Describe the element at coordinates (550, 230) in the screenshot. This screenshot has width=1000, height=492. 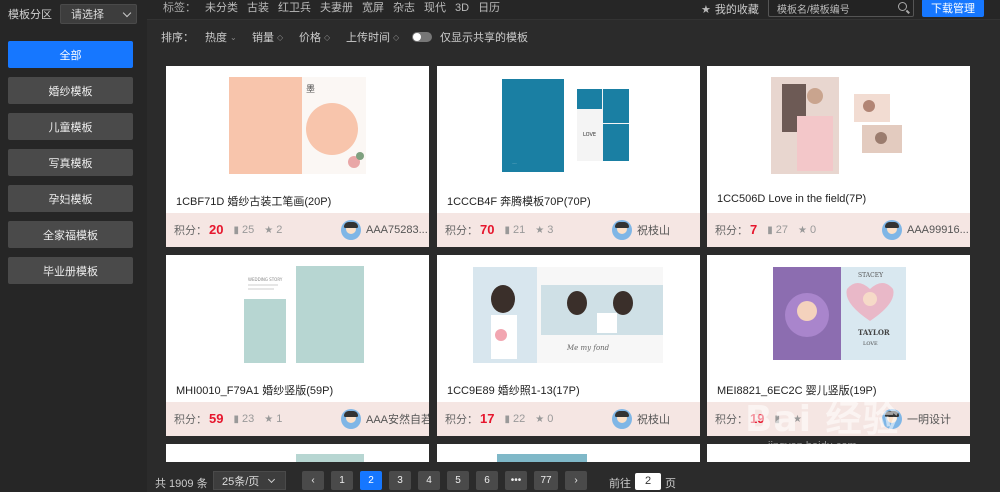
I see `stars-count: 3` at that location.